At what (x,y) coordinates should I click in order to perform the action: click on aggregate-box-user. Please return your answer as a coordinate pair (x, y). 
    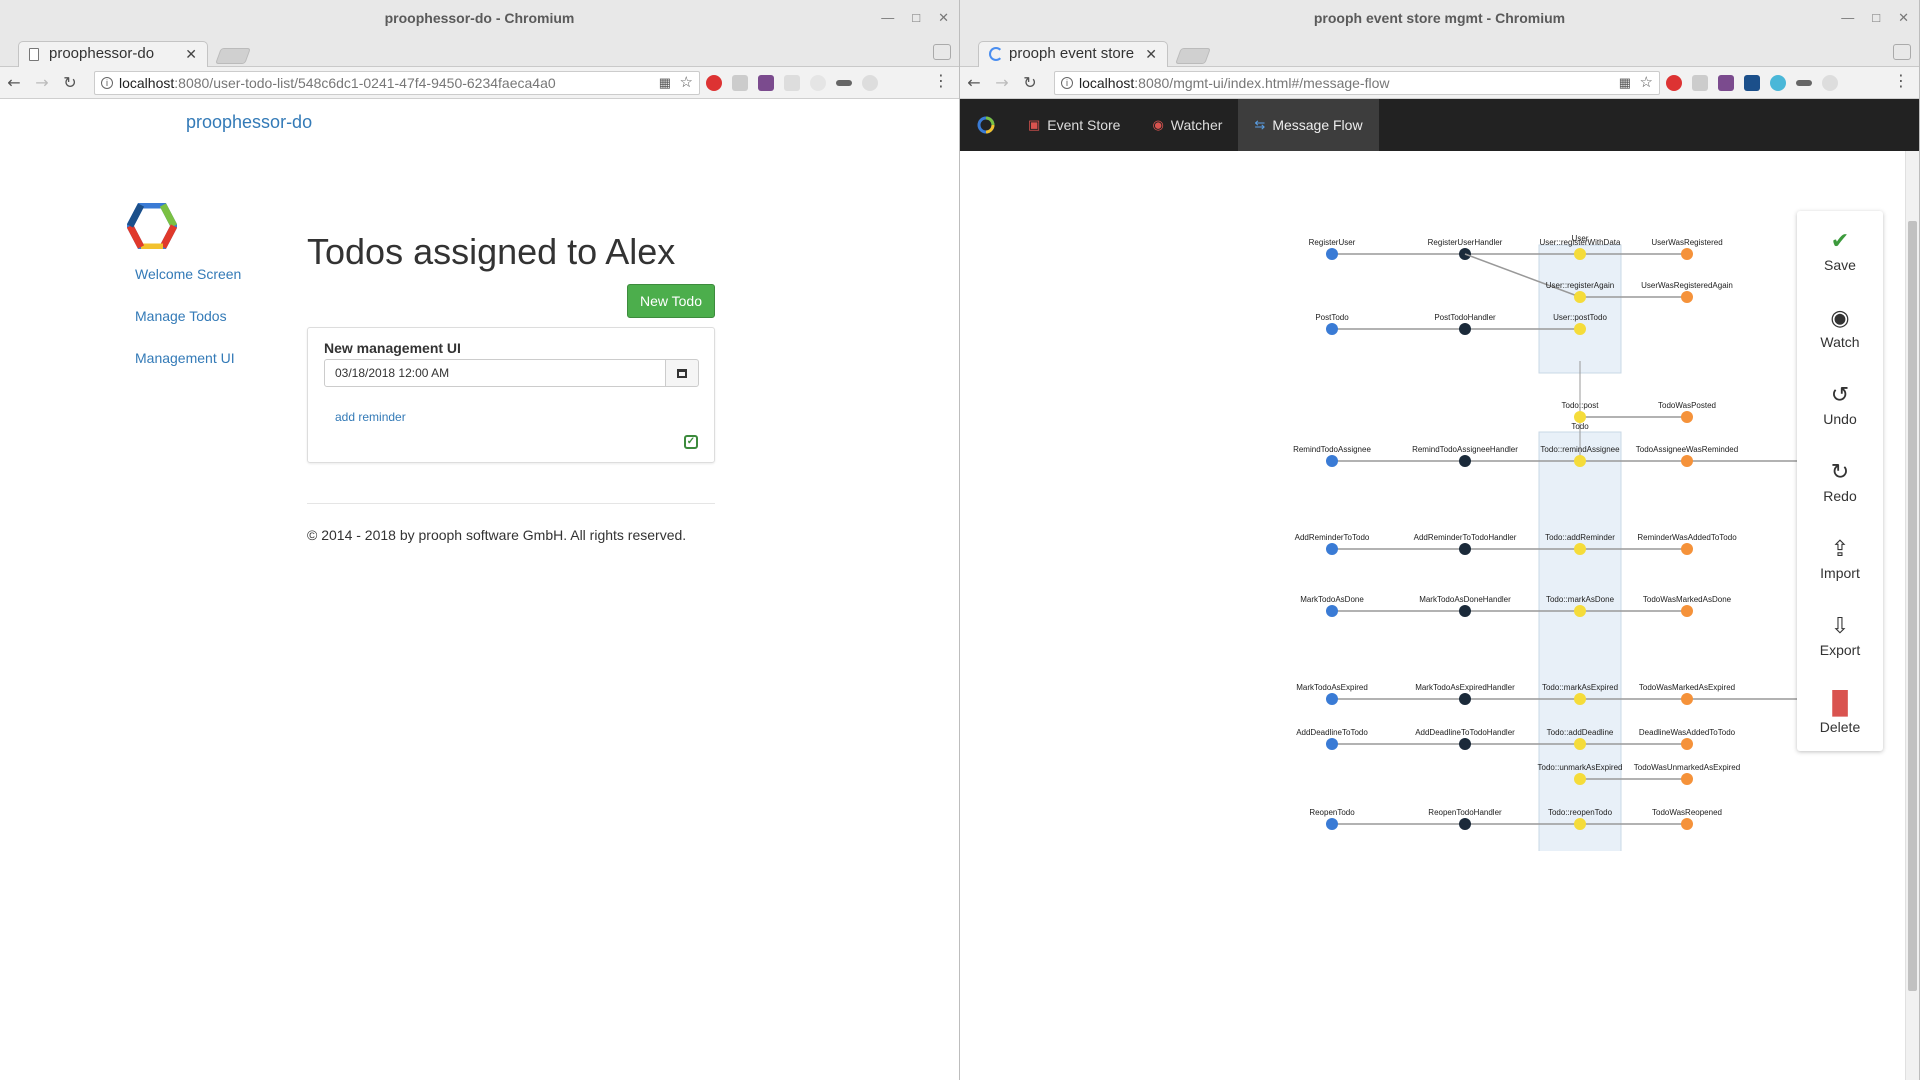
    Looking at the image, I should click on (1580, 309).